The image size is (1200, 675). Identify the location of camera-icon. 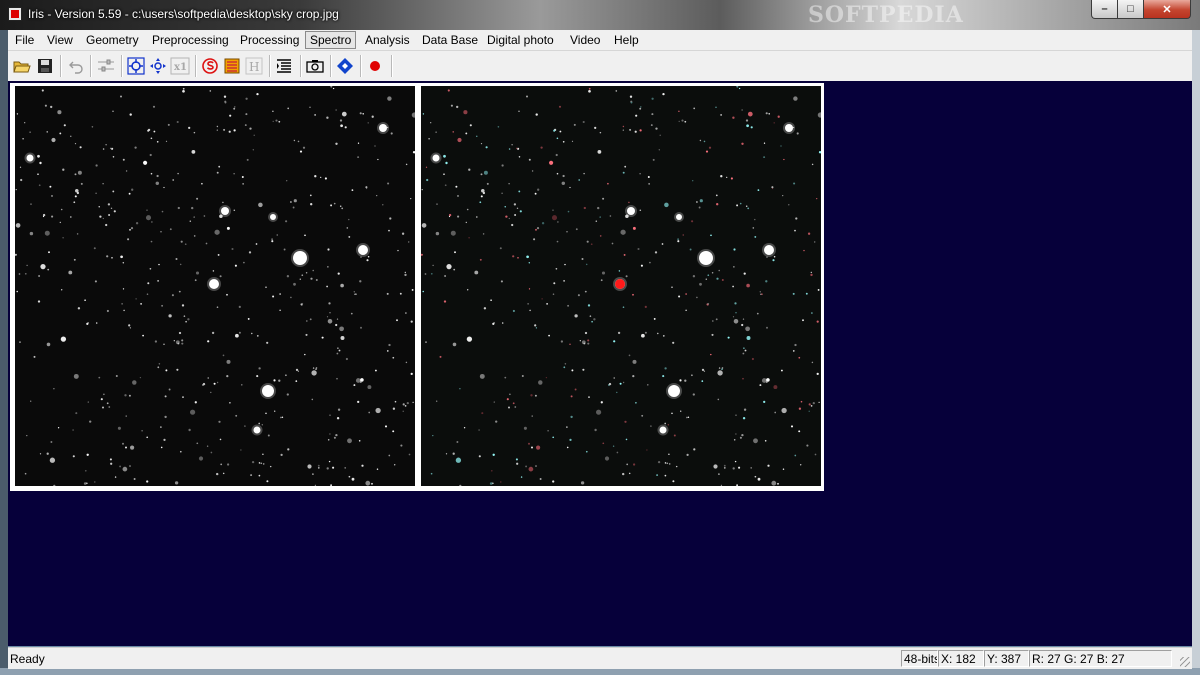
(315, 66).